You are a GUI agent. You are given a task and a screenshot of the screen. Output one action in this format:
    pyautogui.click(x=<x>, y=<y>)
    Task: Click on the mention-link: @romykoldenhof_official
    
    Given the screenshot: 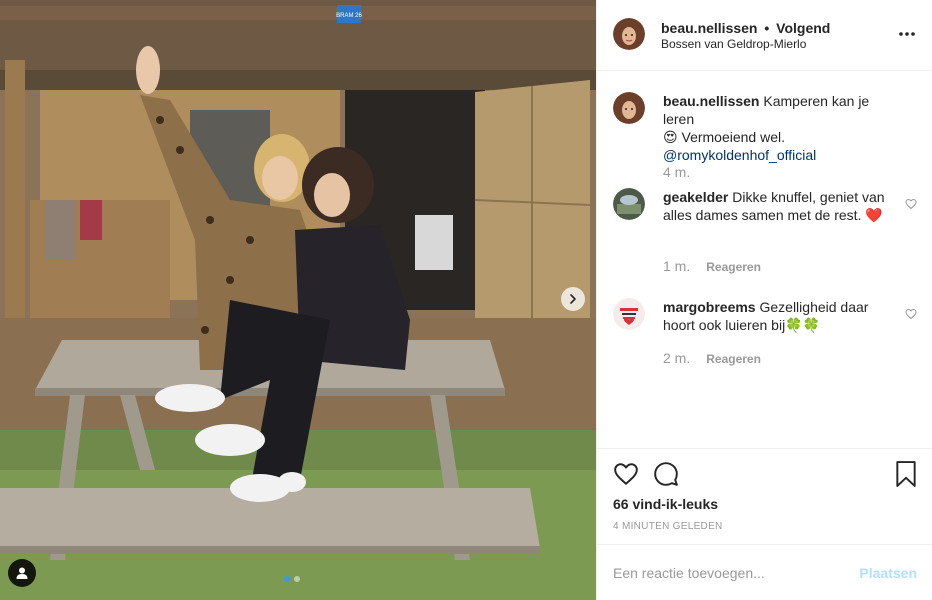 What is the action you would take?
    pyautogui.click(x=739, y=155)
    